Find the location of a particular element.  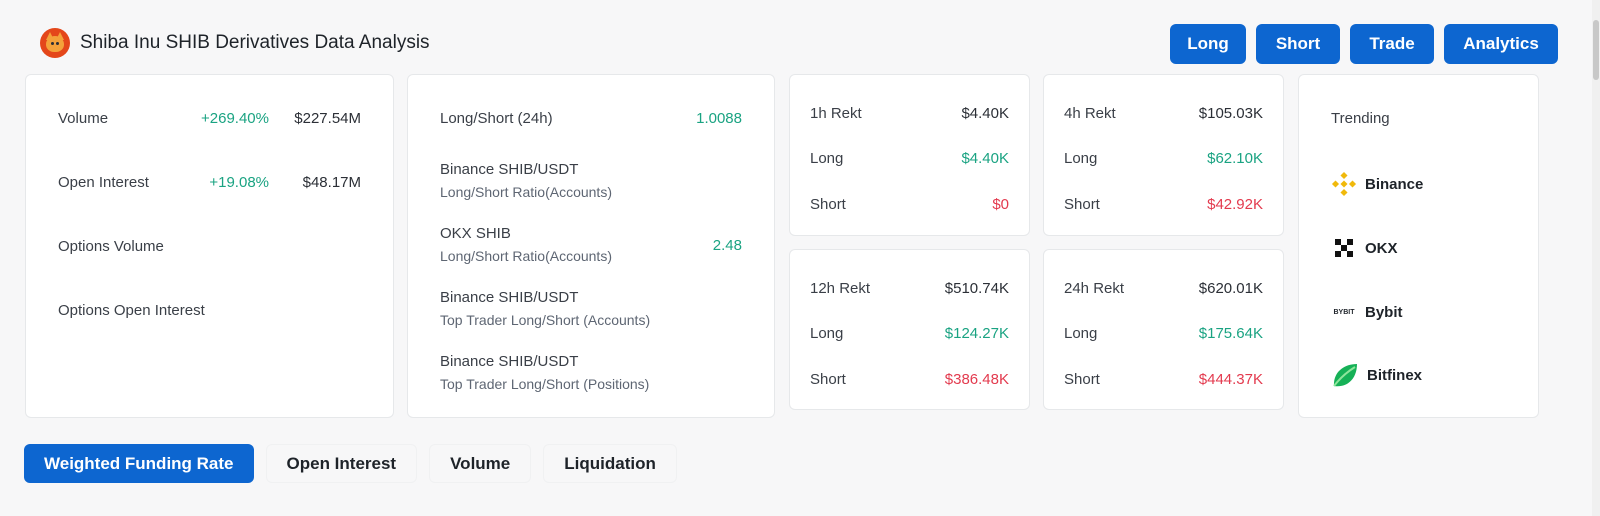

long-short-24h-label: Long/Short (24h) is located at coordinates (496, 118).